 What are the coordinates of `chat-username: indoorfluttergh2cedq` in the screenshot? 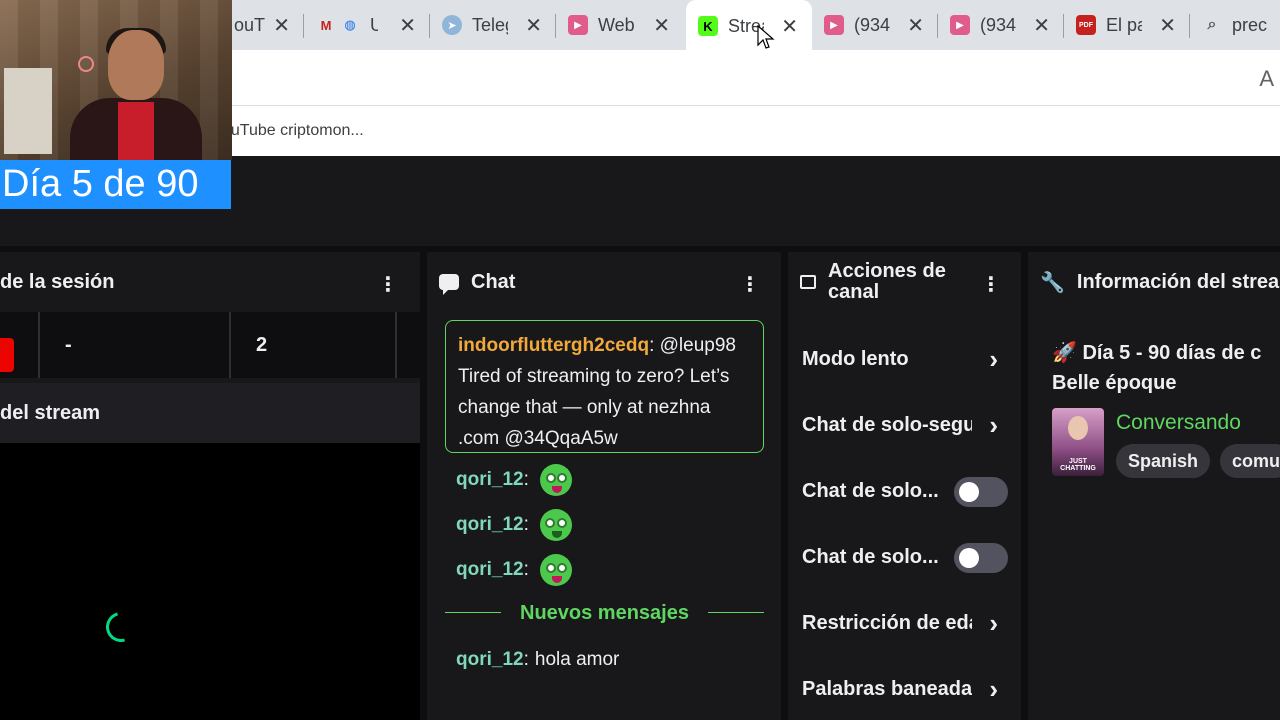 It's located at (553, 345).